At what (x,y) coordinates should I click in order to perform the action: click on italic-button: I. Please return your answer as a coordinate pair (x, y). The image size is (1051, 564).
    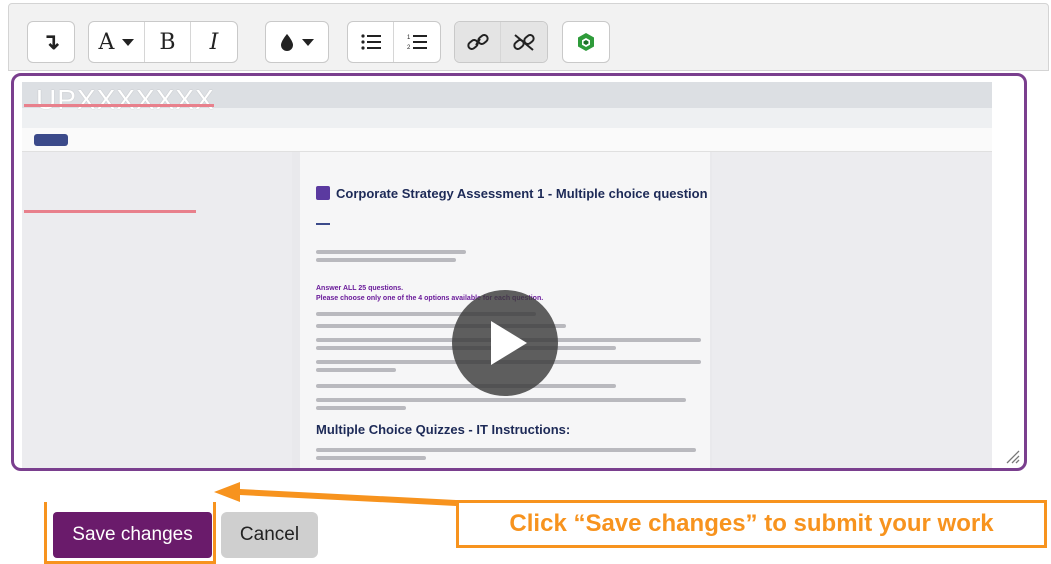
    Looking at the image, I should click on (214, 42).